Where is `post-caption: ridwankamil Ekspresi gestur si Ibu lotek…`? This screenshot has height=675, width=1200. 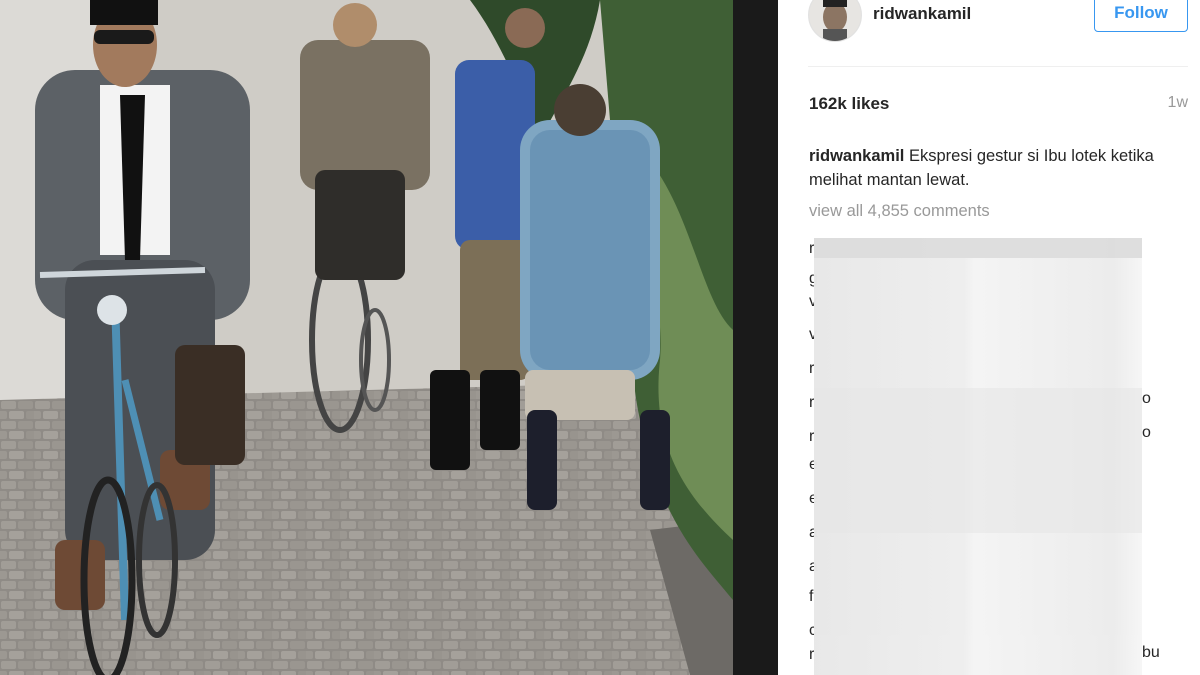
post-caption: ridwankamil Ekspresi gestur si Ibu lotek… is located at coordinates (989, 168).